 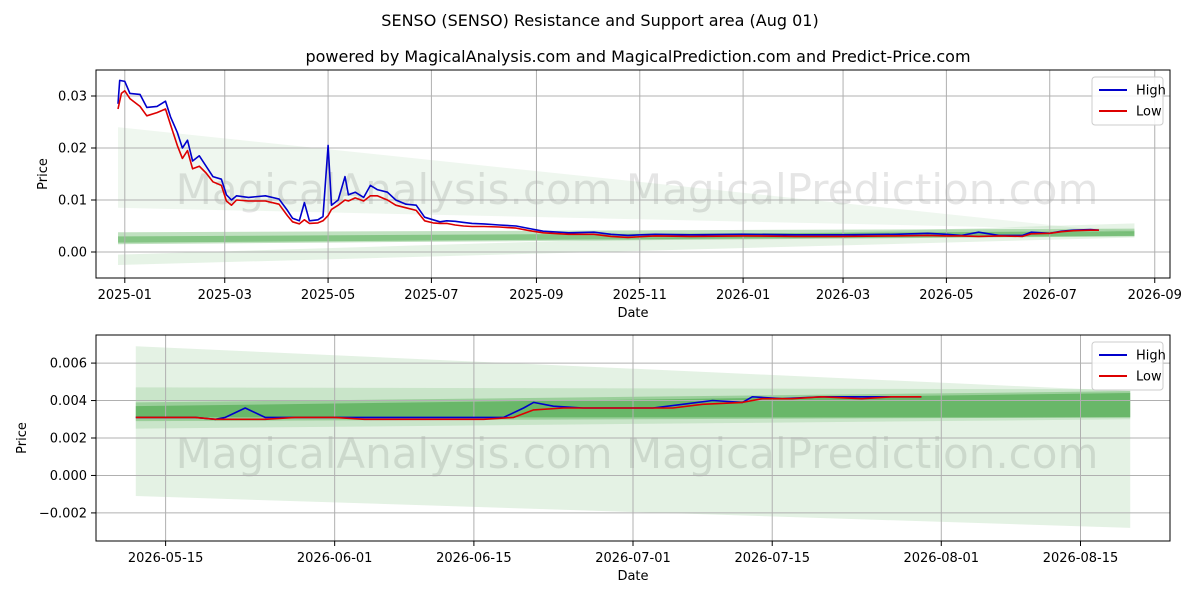 I want to click on y-tick-label: 0.006, so click(x=68, y=364).